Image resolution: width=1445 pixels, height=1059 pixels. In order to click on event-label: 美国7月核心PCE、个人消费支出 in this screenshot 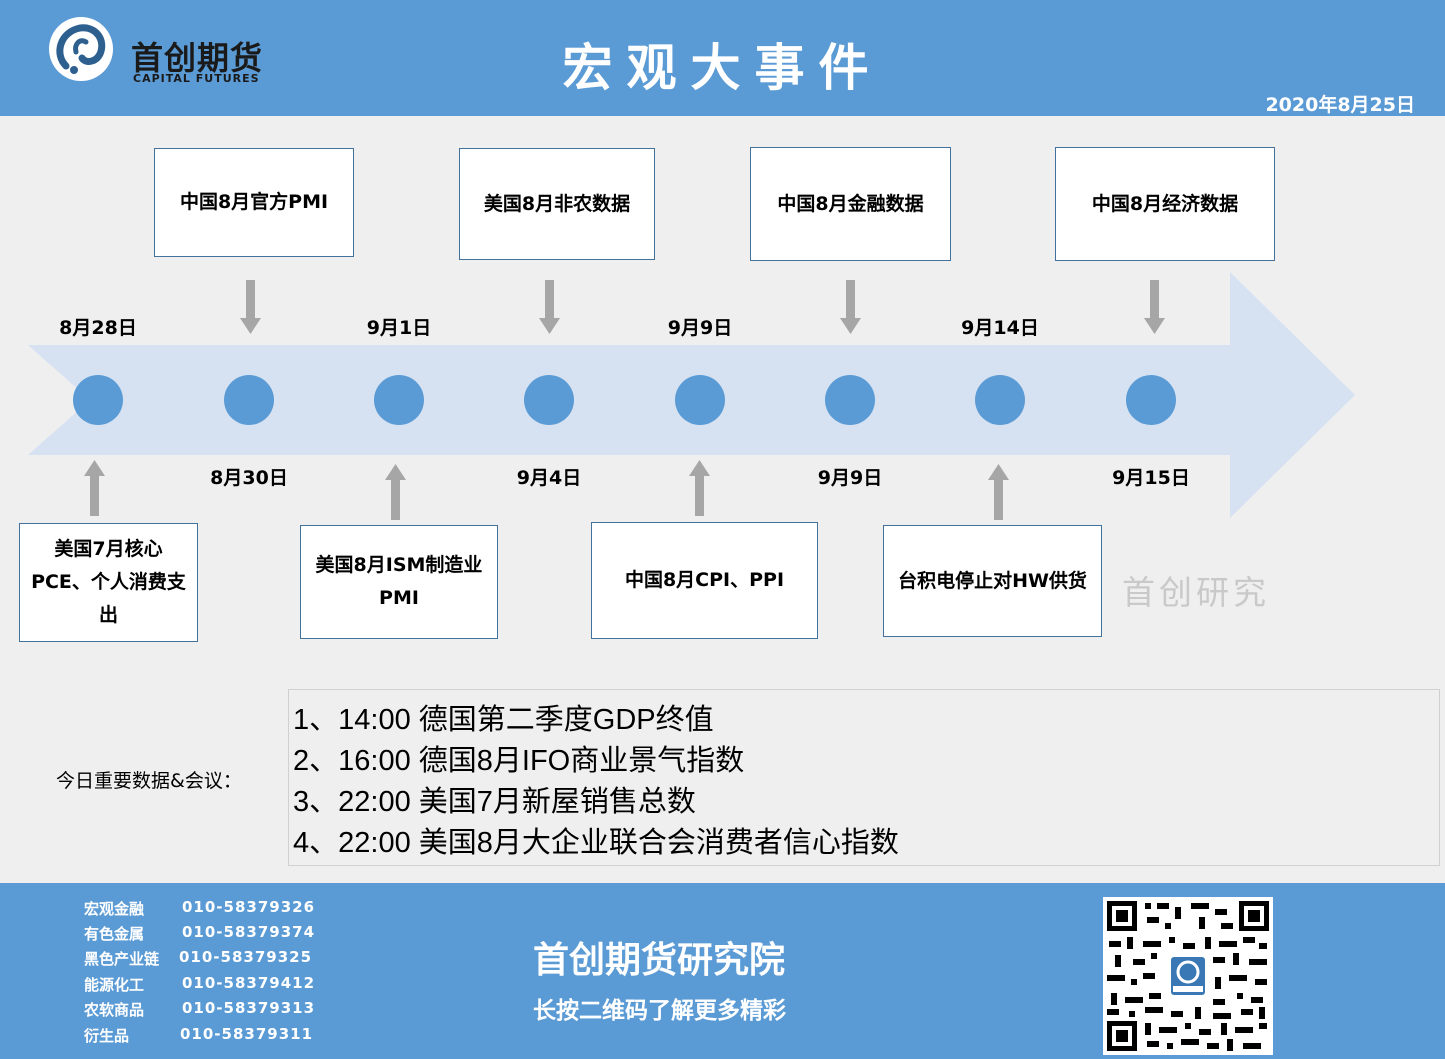, I will do `click(108, 582)`.